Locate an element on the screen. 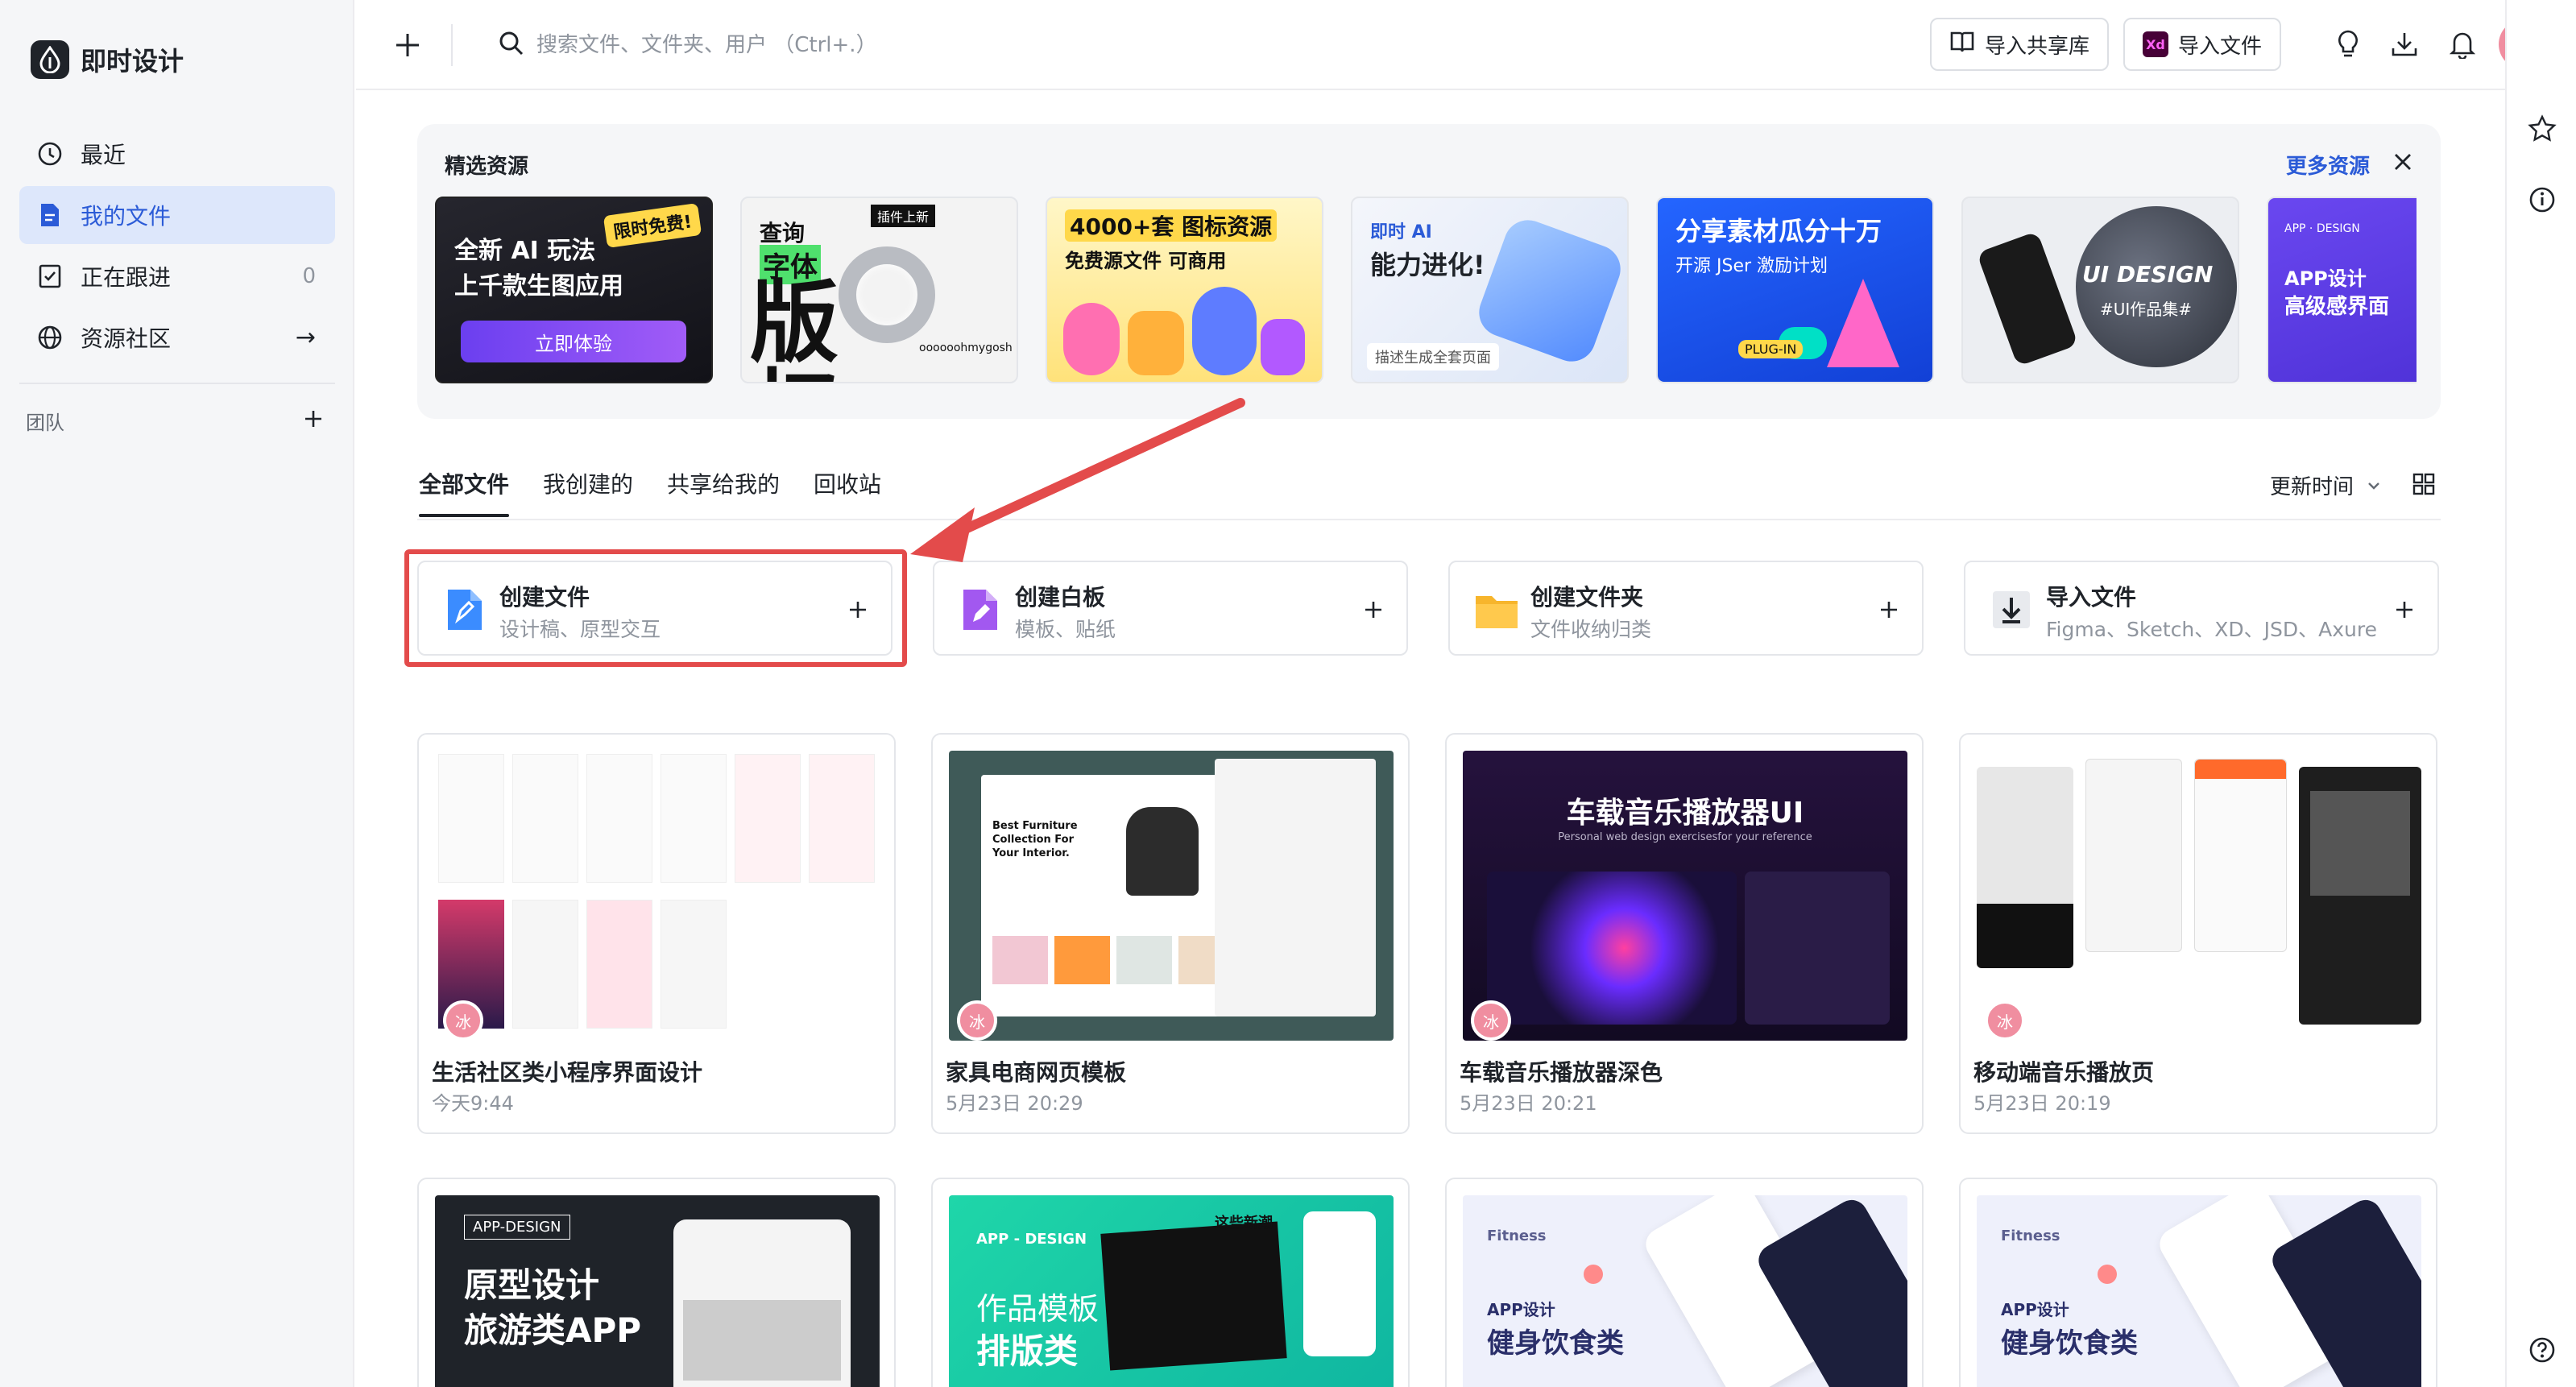 The image size is (2576, 1387). file-tabs: 全部文件 我创建的 共享给我的 回收站 is located at coordinates (650, 492).